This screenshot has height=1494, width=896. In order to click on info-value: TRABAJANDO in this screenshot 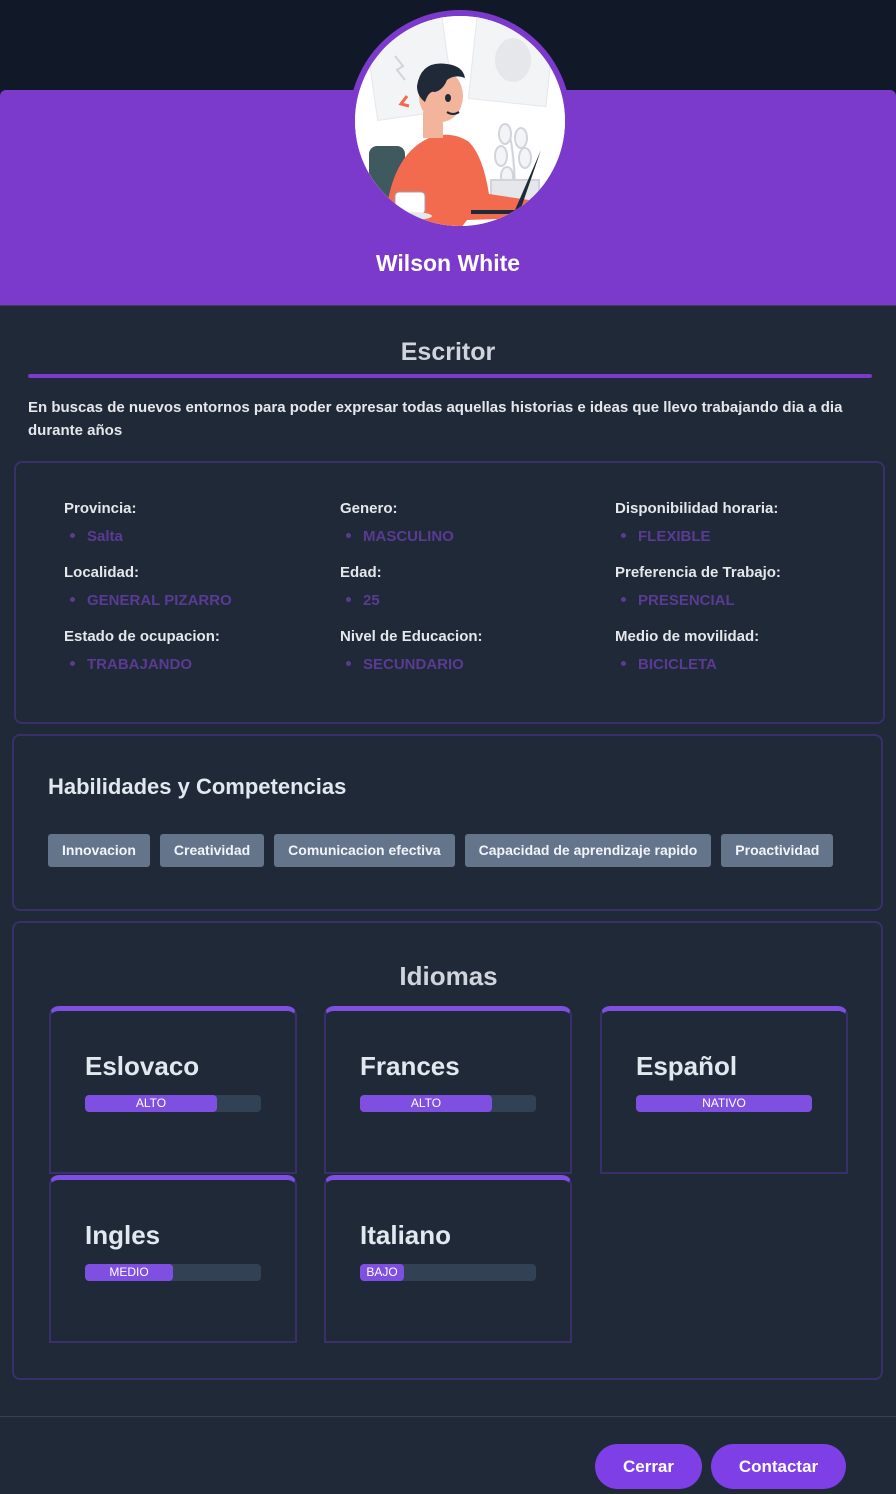, I will do `click(199, 665)`.